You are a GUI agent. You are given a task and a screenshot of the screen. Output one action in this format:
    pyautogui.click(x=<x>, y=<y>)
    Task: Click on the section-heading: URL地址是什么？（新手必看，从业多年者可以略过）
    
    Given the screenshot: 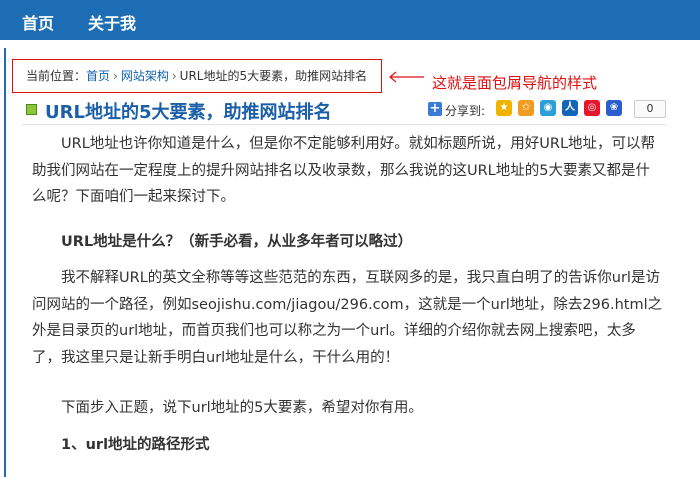 What is the action you would take?
    pyautogui.click(x=237, y=242)
    